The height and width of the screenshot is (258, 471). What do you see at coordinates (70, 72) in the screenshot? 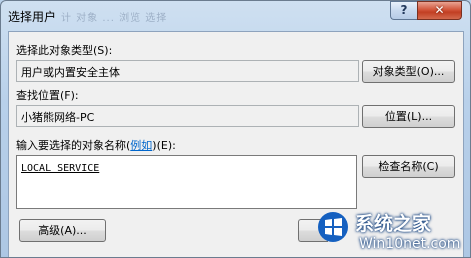
I see `object-type-value: 用户或内置安全主体` at bounding box center [70, 72].